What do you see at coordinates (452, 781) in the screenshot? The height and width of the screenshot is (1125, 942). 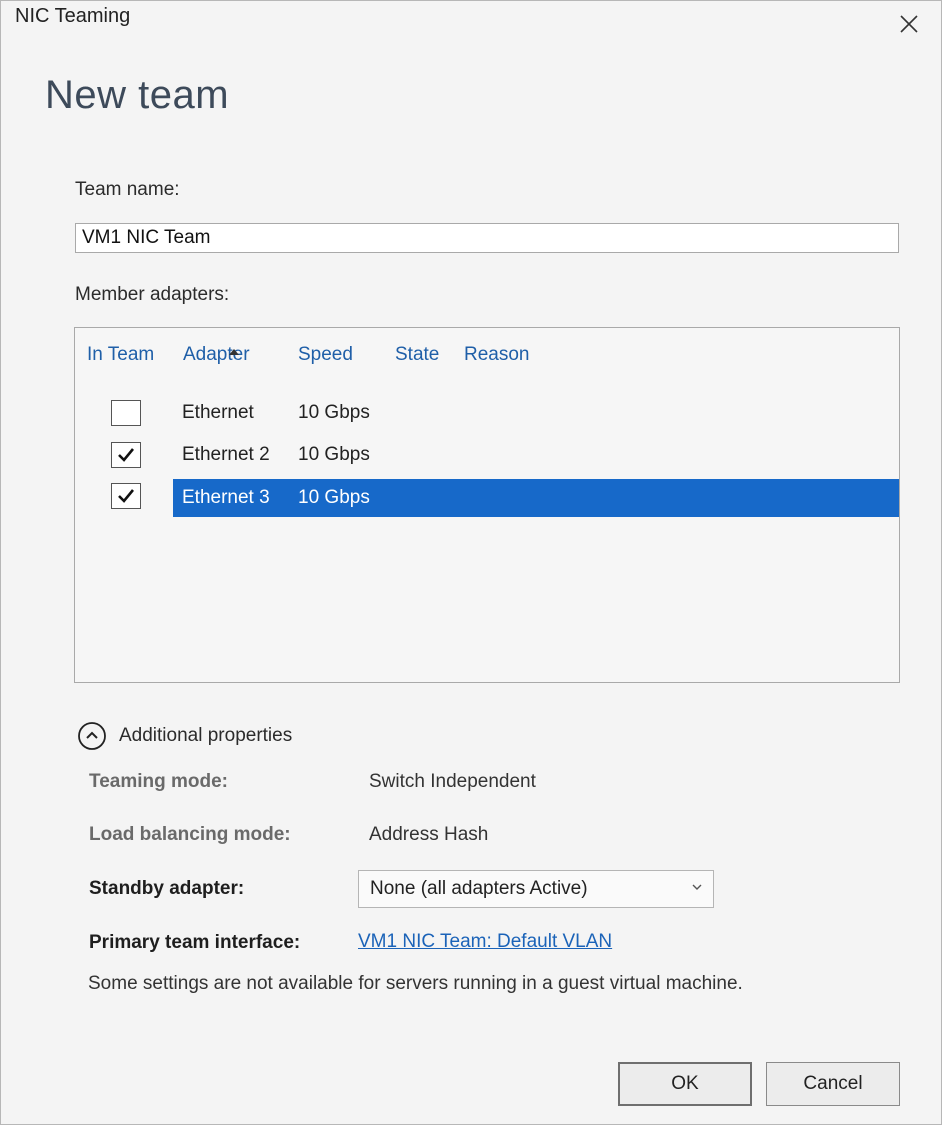 I see `teaming-mode-value: Switch Independent` at bounding box center [452, 781].